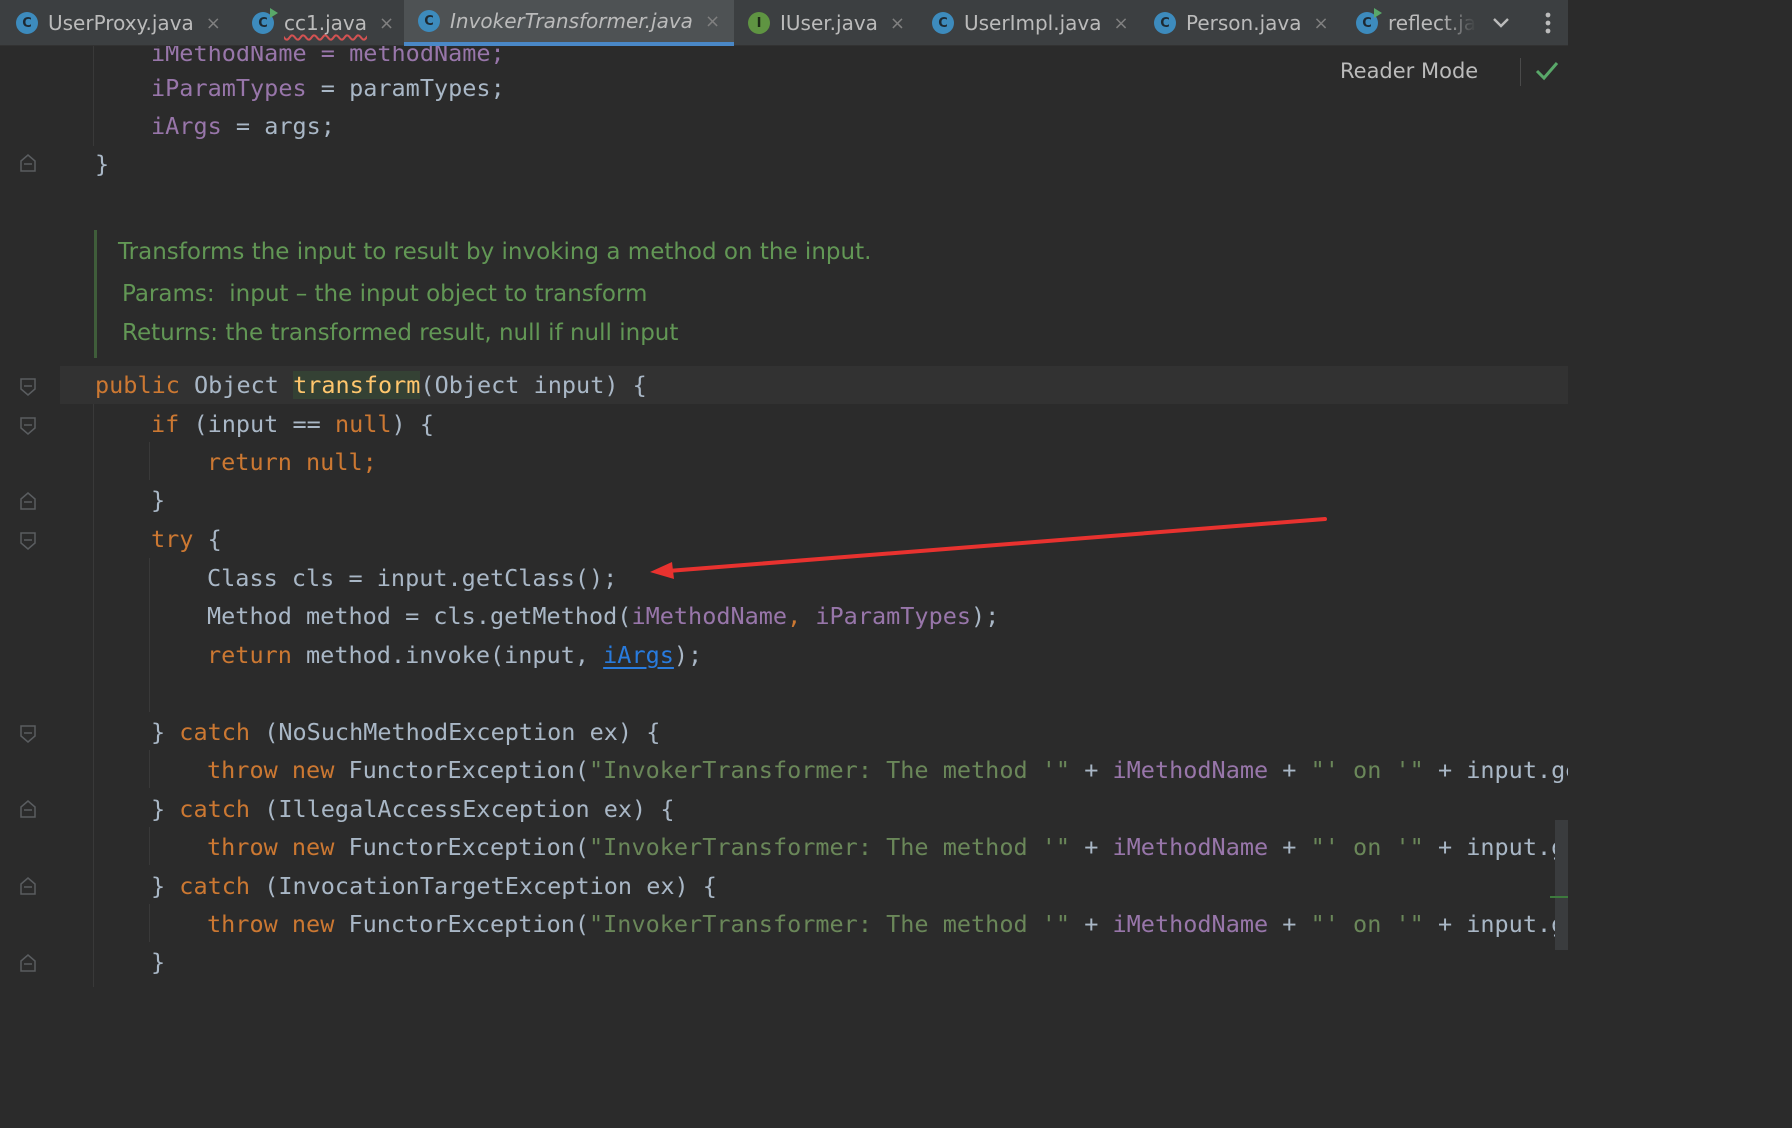  Describe the element at coordinates (1547, 71) in the screenshot. I see `check-icon` at that location.